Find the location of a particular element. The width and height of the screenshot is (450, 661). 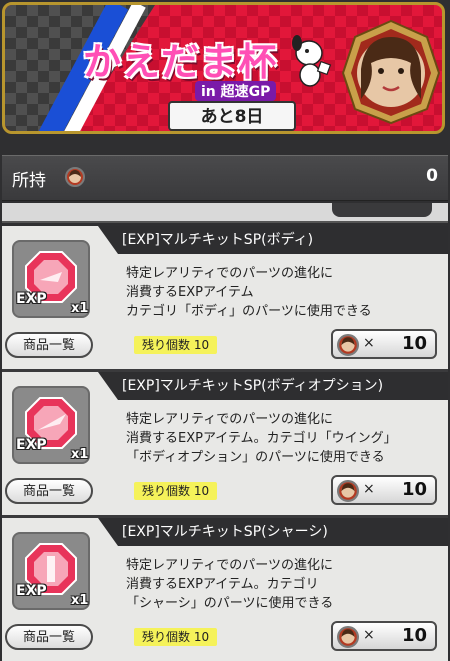

event-subtitle: in 超速GP is located at coordinates (236, 91).